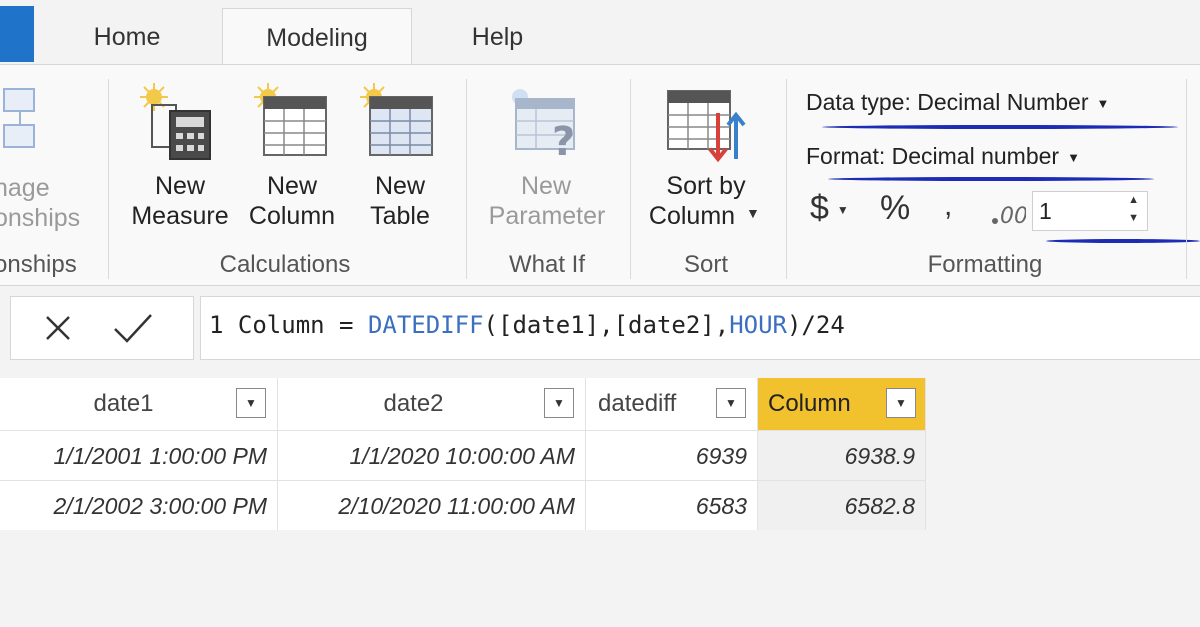 The width and height of the screenshot is (1200, 627). I want to click on table-cell: 1/1/2020 10:00:00 AM, so click(432, 455).